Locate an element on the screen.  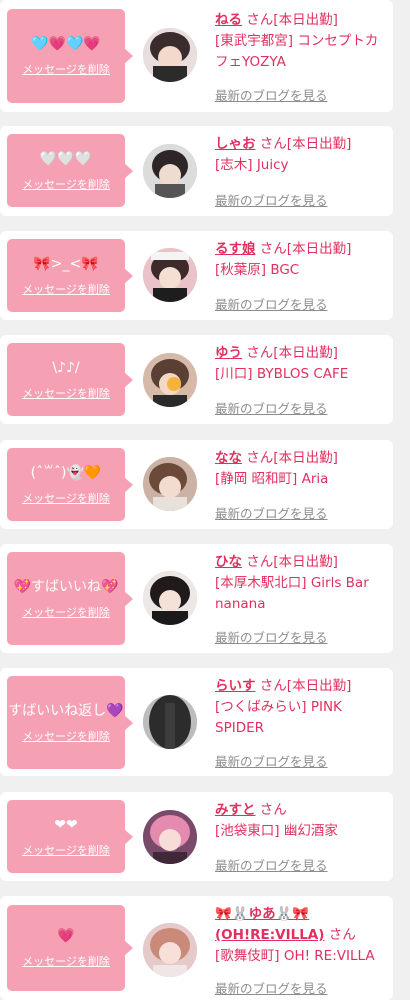
shop-info: [つくばみらい] PINK SPIDER is located at coordinates (278, 717).